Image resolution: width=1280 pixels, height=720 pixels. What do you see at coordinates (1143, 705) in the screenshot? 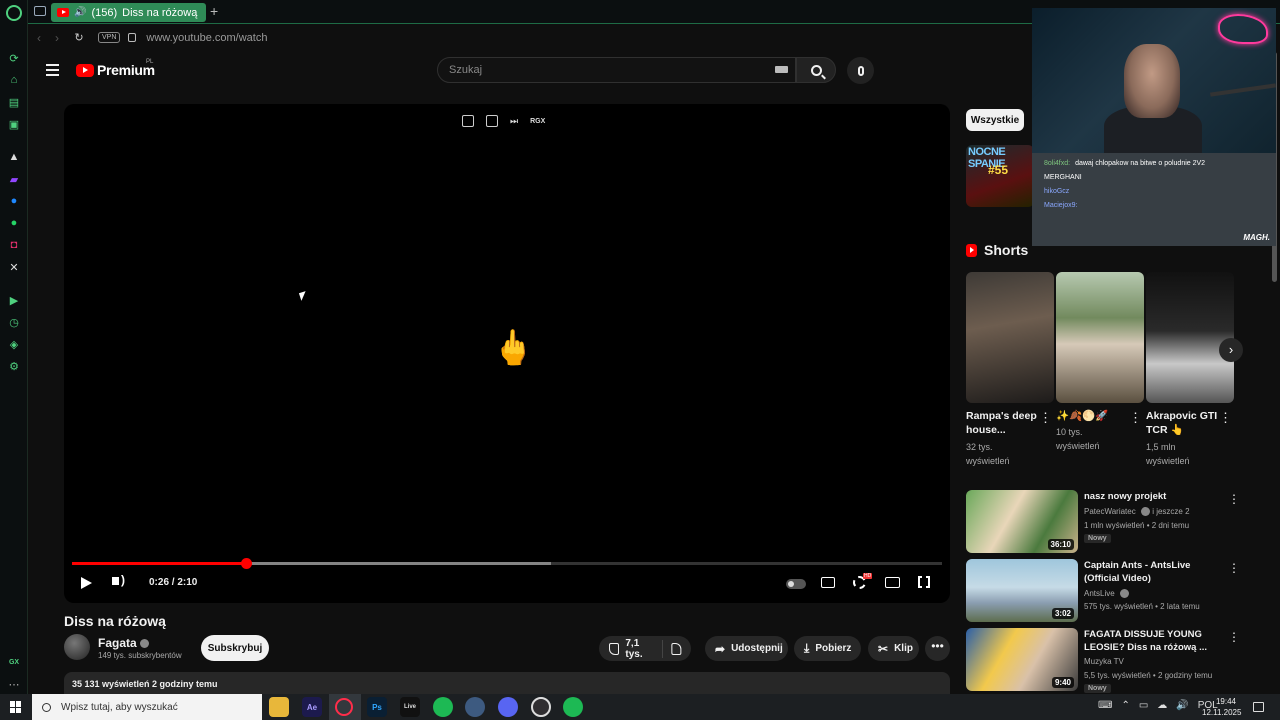
I see `network-icon: ▭` at bounding box center [1143, 705].